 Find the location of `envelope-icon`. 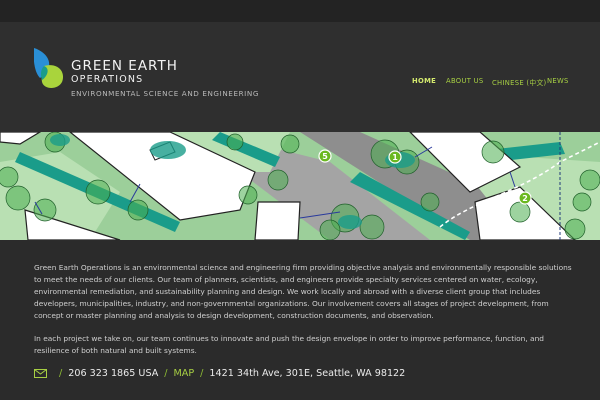

envelope-icon is located at coordinates (40, 373).